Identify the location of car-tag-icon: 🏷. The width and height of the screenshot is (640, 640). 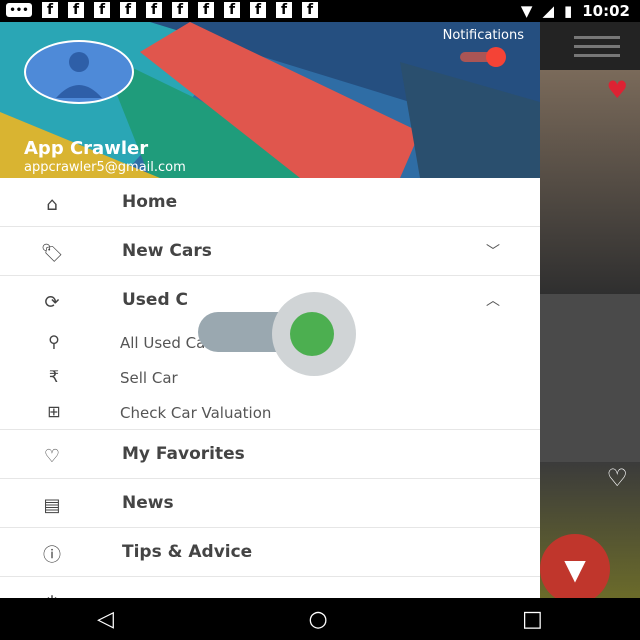
(52, 253).